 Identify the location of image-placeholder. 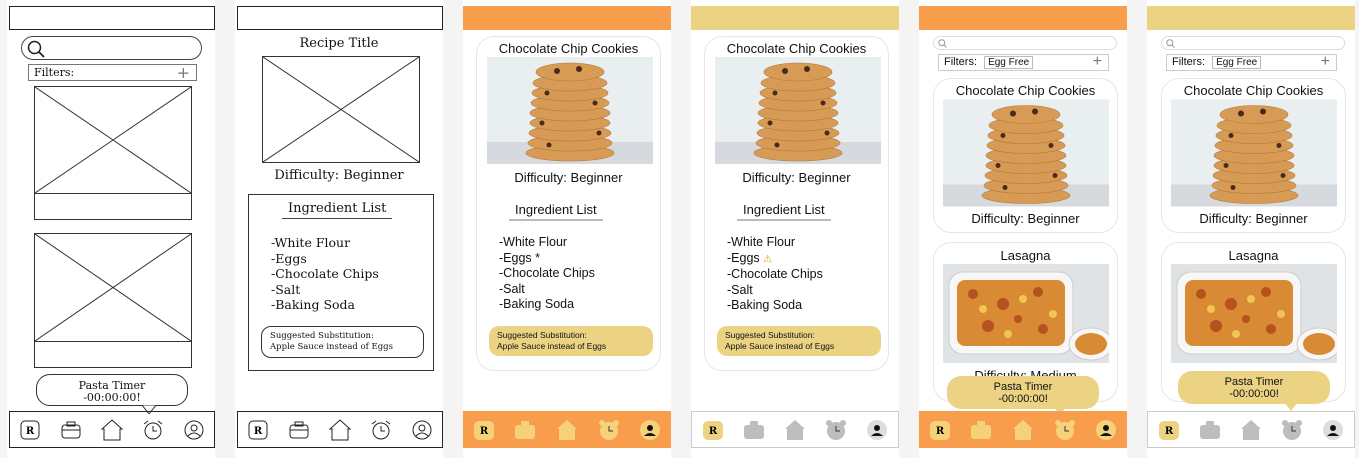
(113, 140).